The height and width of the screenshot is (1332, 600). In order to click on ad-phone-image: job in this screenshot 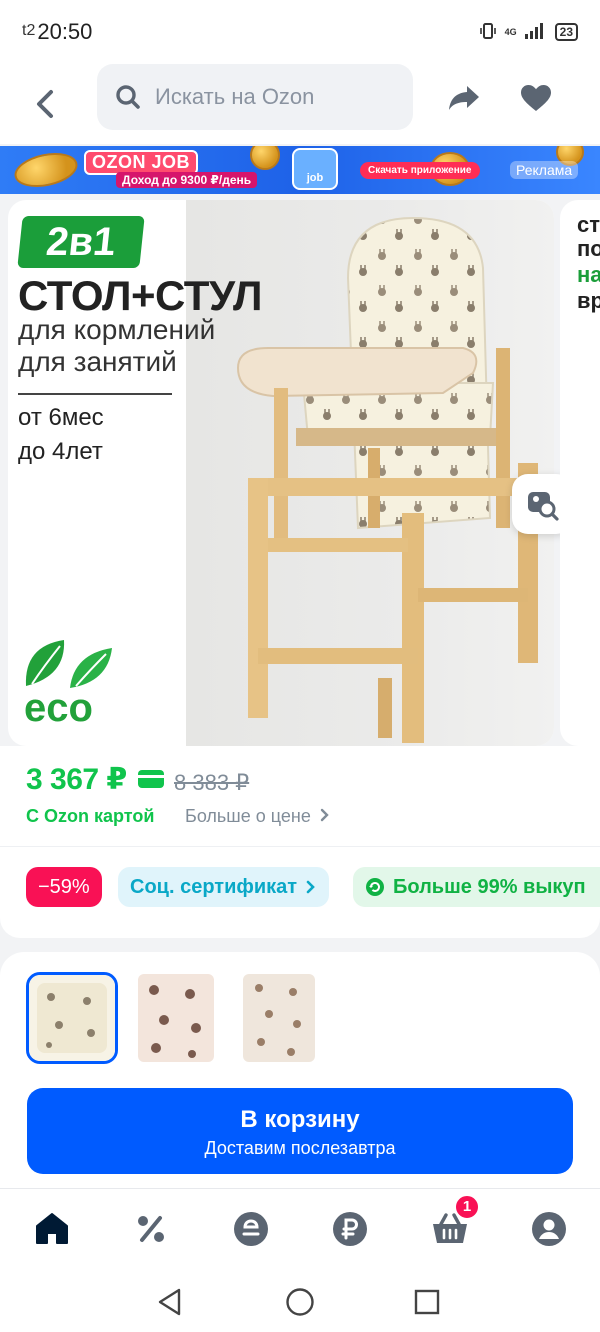, I will do `click(315, 169)`.